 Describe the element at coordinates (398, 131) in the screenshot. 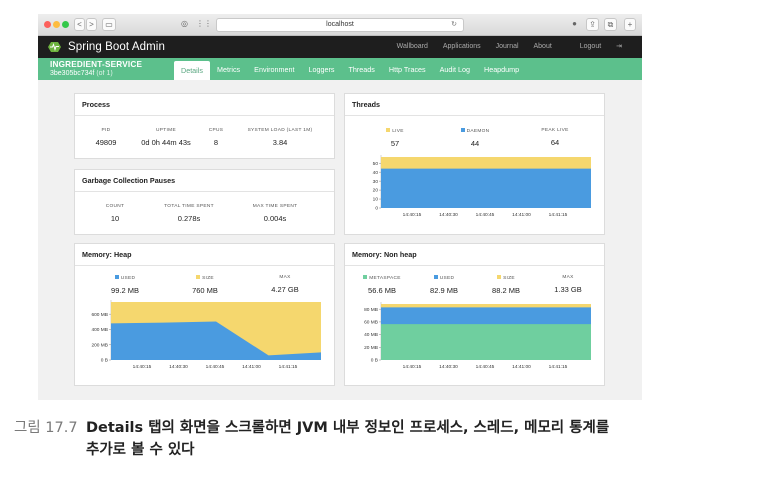

I see `stat-label: LIVE` at that location.